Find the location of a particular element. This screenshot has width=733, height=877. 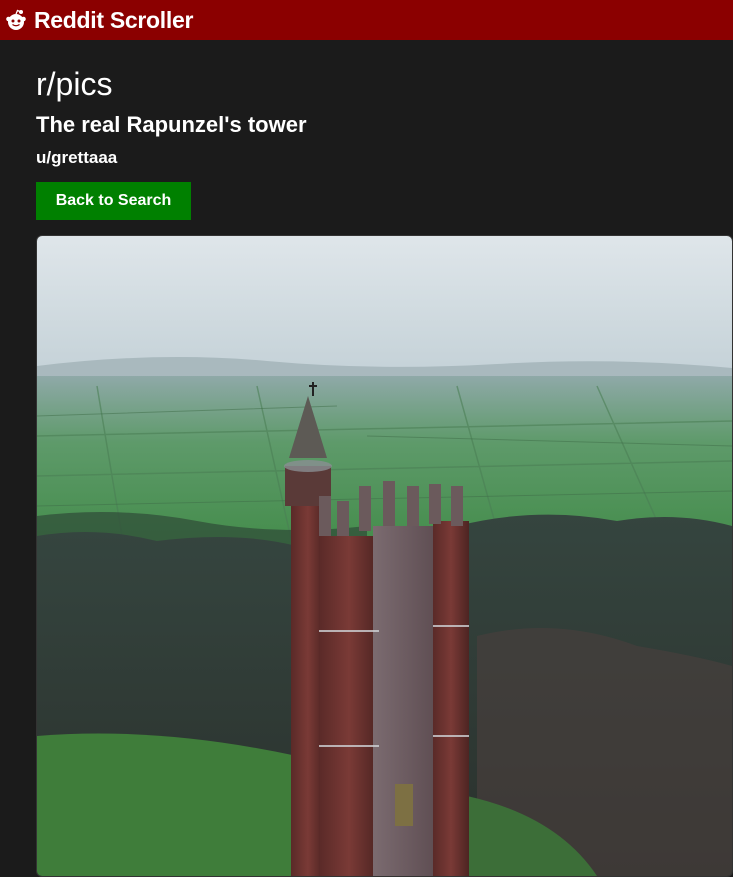

app-title: Reddit Scroller is located at coordinates (114, 19).